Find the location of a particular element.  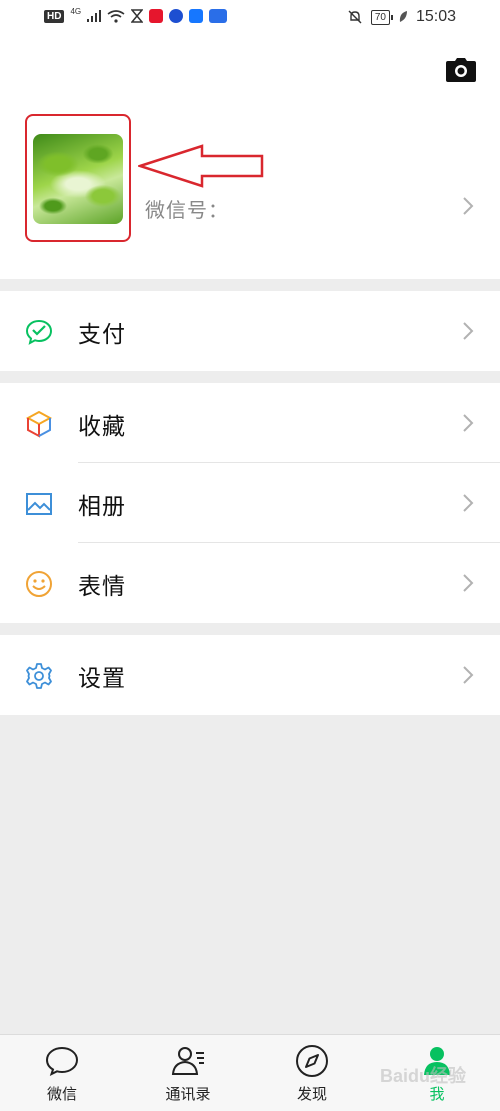

signal-icon is located at coordinates (94, 16).